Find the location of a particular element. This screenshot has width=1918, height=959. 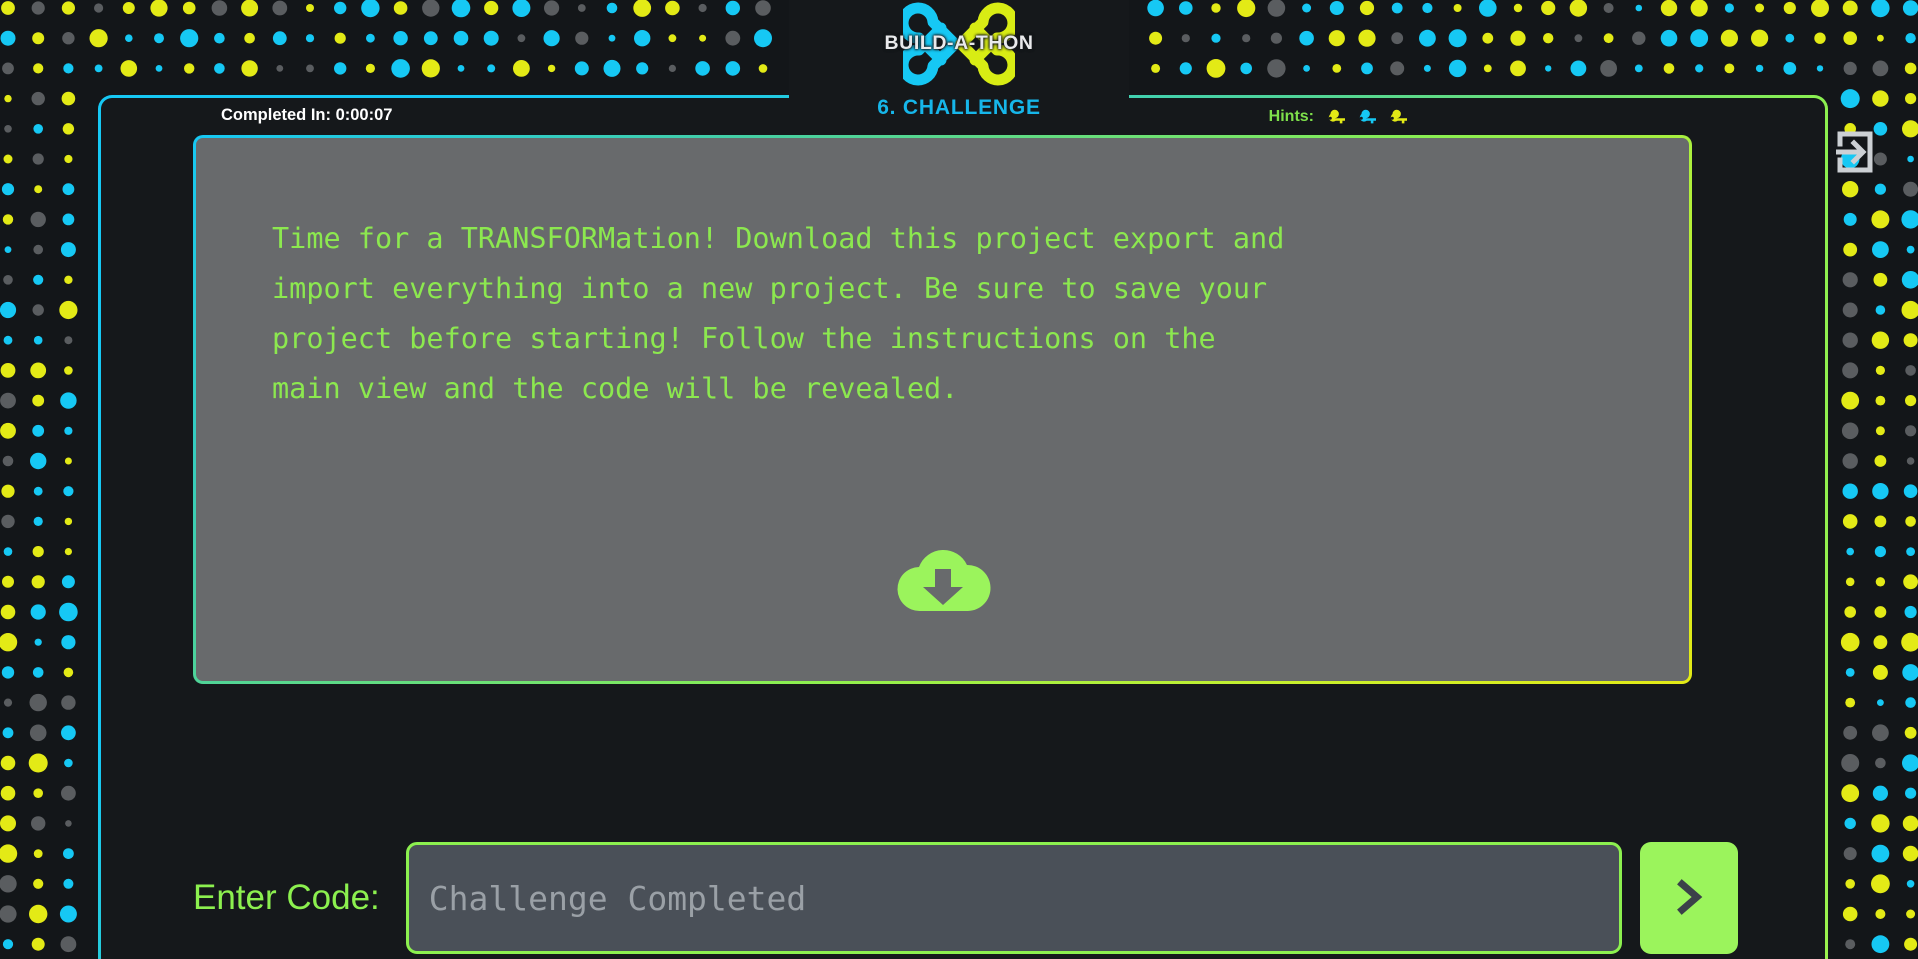

hints-label: Hints: is located at coordinates (1291, 116).